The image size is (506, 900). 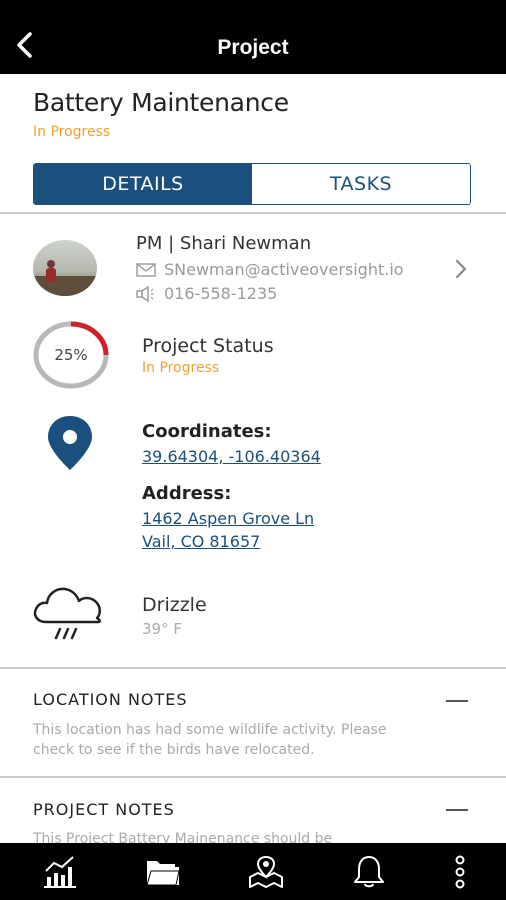 I want to click on more-vertical-icon, so click(x=460, y=872).